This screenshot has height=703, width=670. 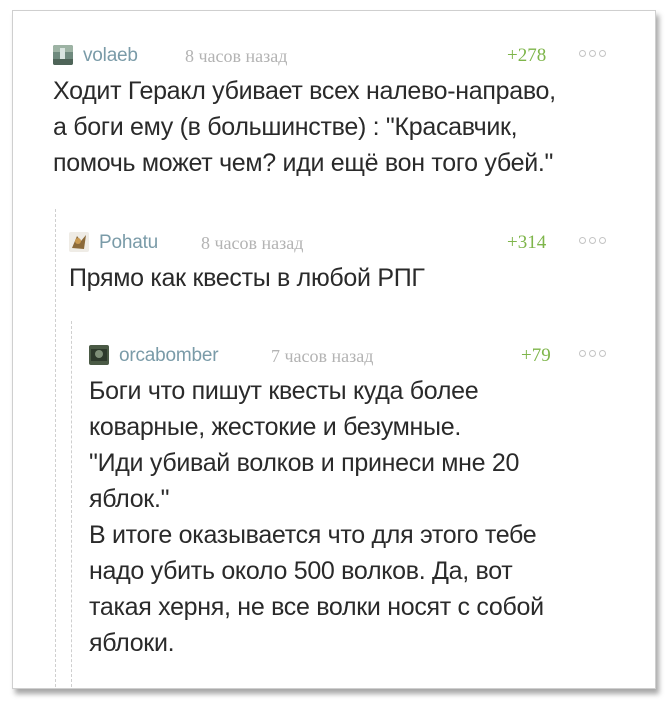 I want to click on orca-avatar-icon, so click(x=99, y=355).